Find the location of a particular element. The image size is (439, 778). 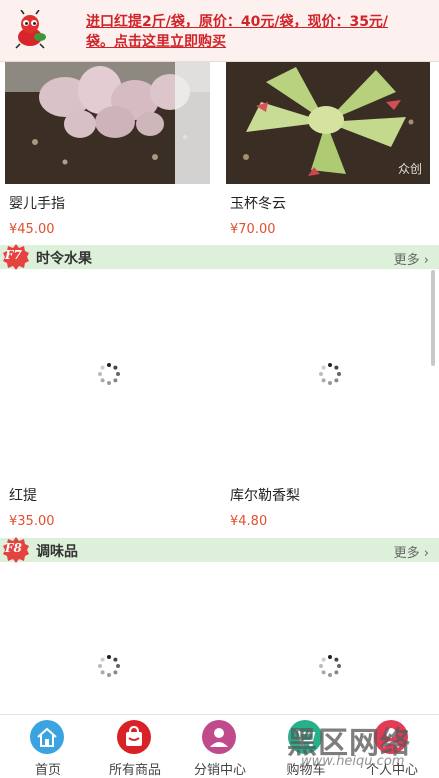

announcement-banner: 进口红提2斤/袋，原价：40元/袋，现价：35元/袋。点击这里立即购买 is located at coordinates (219, 31).